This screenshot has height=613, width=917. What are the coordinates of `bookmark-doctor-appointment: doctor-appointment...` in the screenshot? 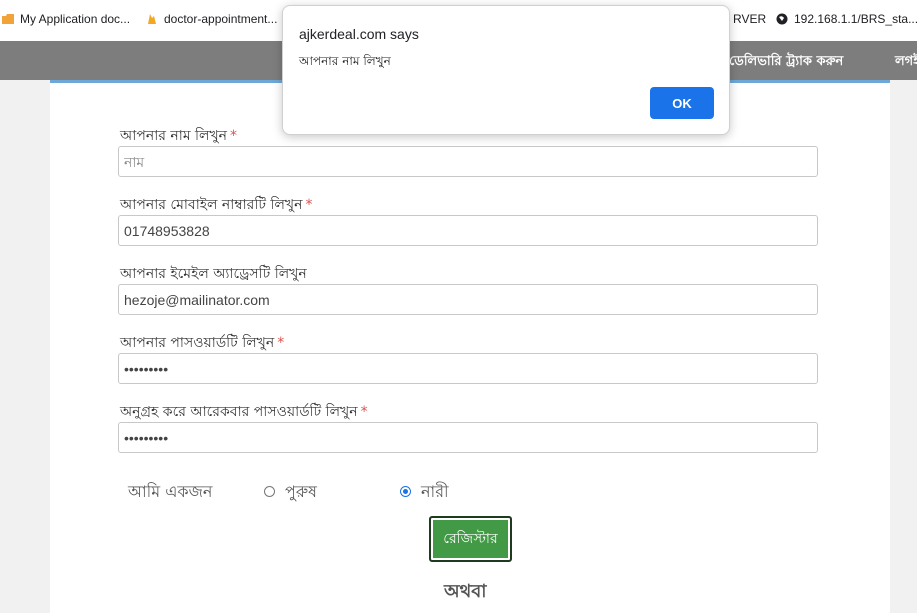 It's located at (211, 19).